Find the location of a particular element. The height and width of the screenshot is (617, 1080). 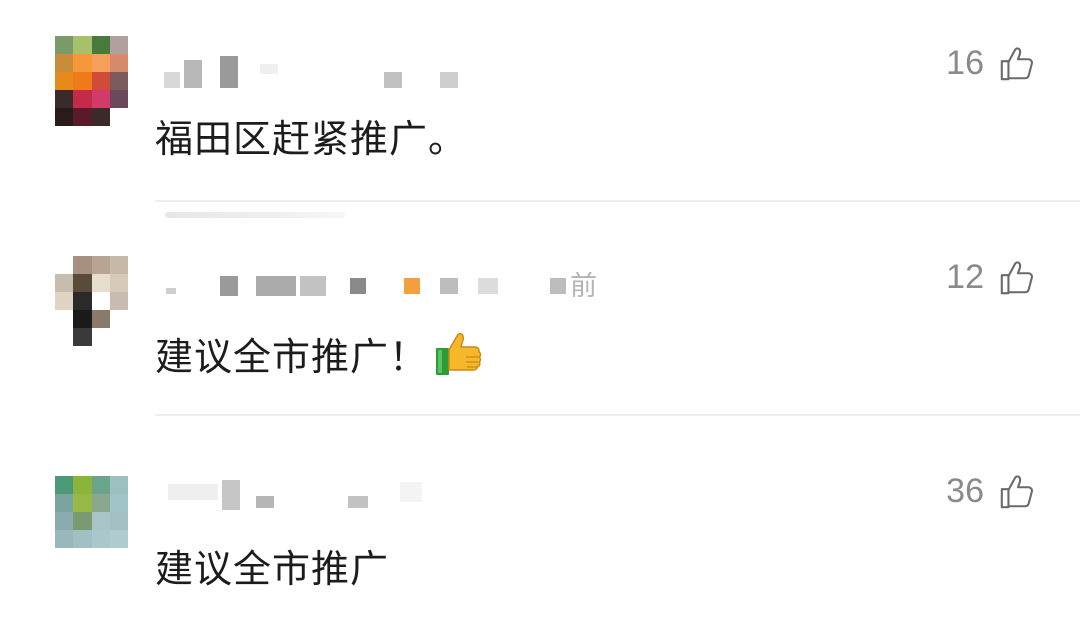

comment-text: 建议全市推广！ is located at coordinates (319, 353).